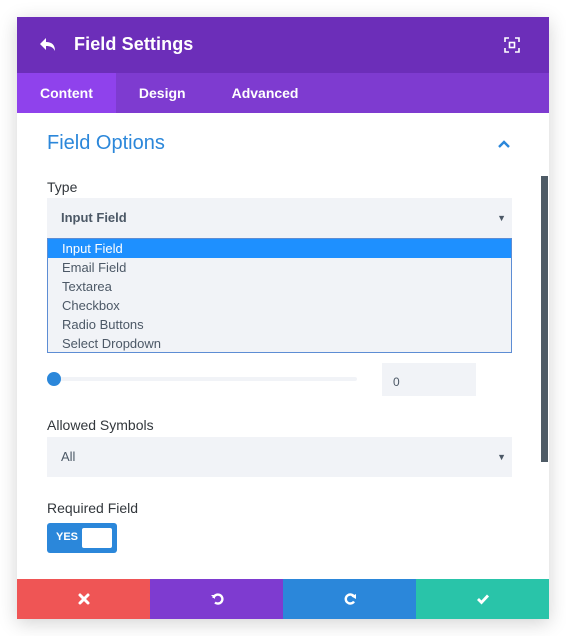  Describe the element at coordinates (67, 537) in the screenshot. I see `toggle-label: YES` at that location.